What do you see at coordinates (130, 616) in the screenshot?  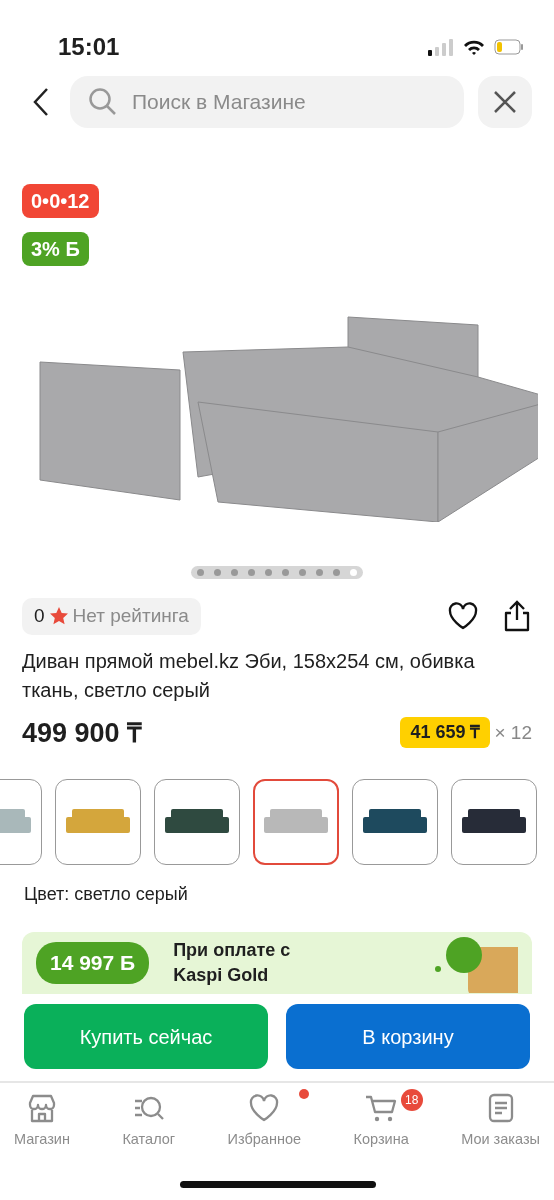 I see `rating-label: Нет рейтинга` at bounding box center [130, 616].